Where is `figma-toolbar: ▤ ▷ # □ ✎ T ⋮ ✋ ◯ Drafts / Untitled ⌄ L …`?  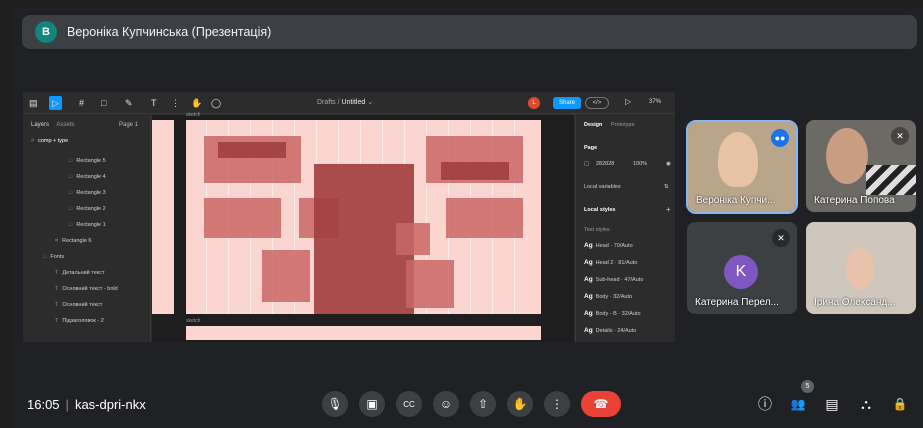 figma-toolbar: ▤ ▷ # □ ✎ T ⋮ ✋ ◯ Drafts / Untitled ⌄ L … is located at coordinates (349, 103).